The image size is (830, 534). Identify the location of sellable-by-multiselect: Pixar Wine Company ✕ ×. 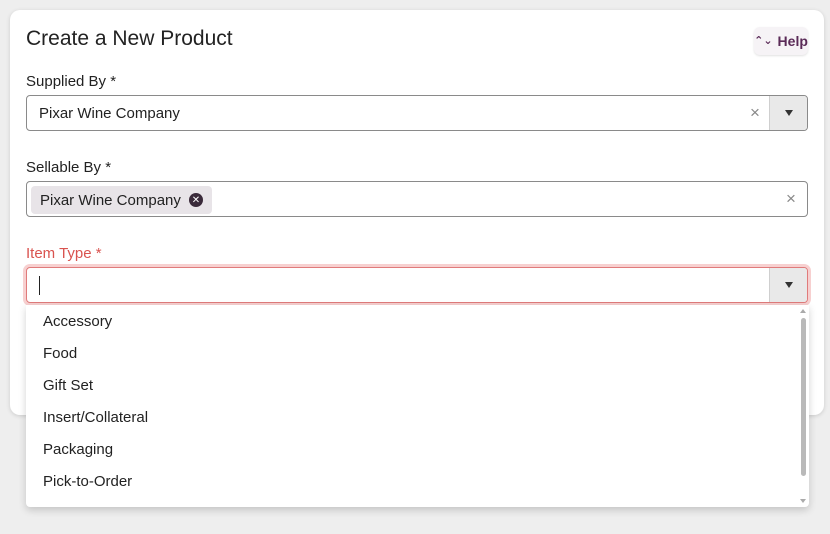
(417, 199).